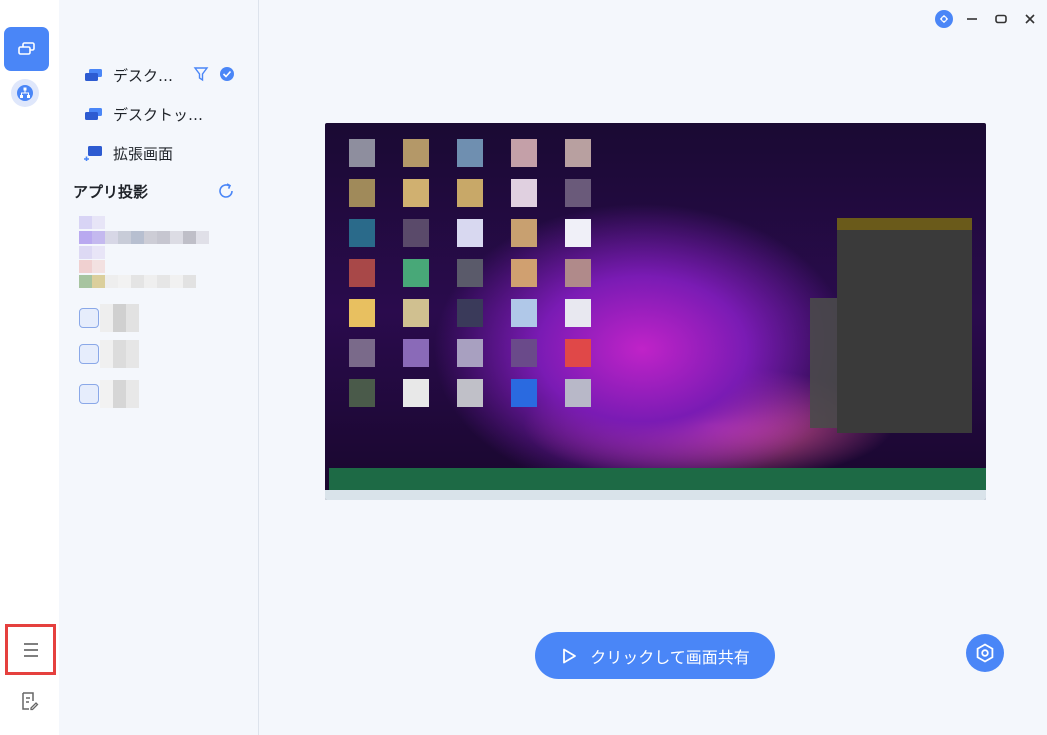  Describe the element at coordinates (94, 153) in the screenshot. I see `extend-screen-icon` at that location.